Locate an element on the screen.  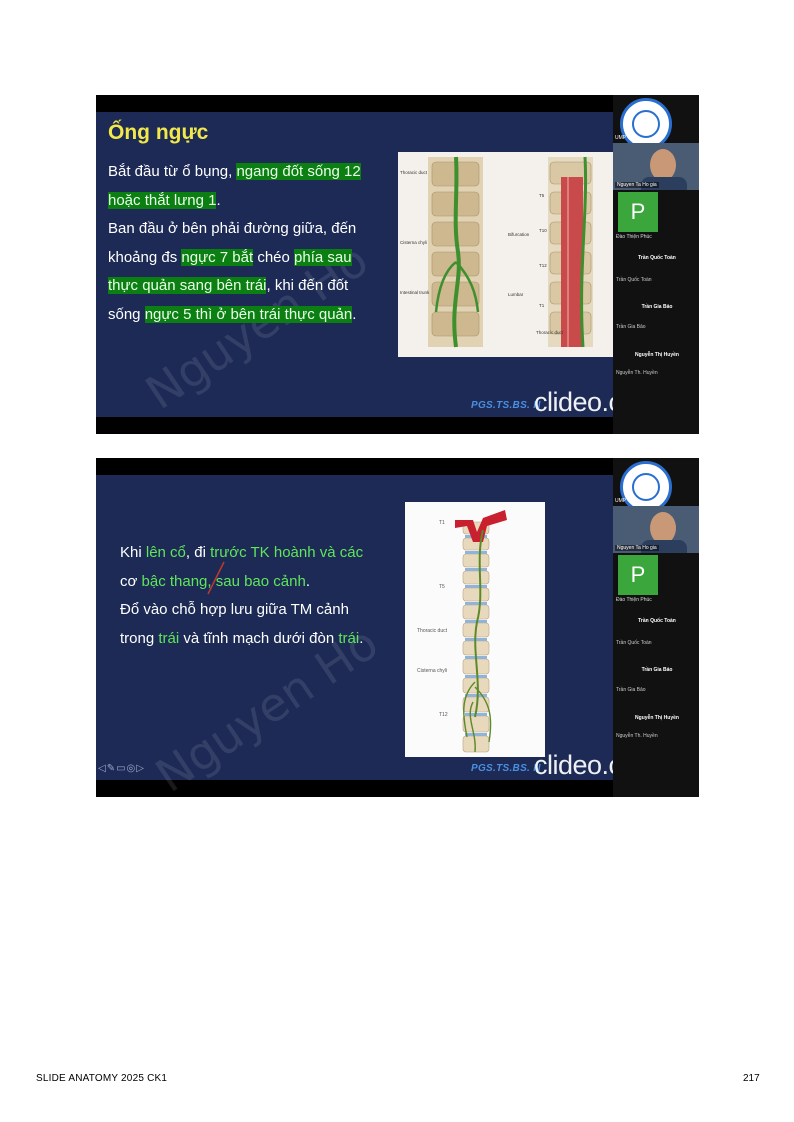
line-3: Đổ vào chỗ hợp lưu giữa TM cảnh is located at coordinates (234, 609).